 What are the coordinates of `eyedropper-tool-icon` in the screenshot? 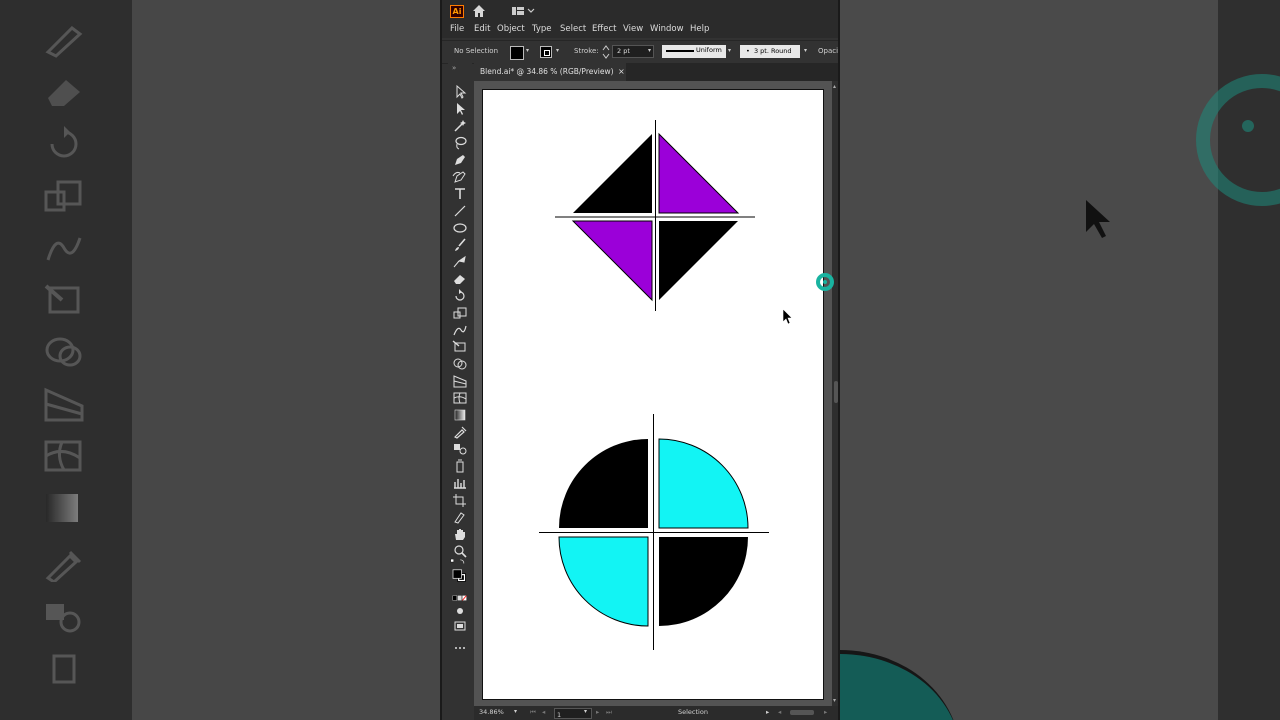 It's located at (460, 431).